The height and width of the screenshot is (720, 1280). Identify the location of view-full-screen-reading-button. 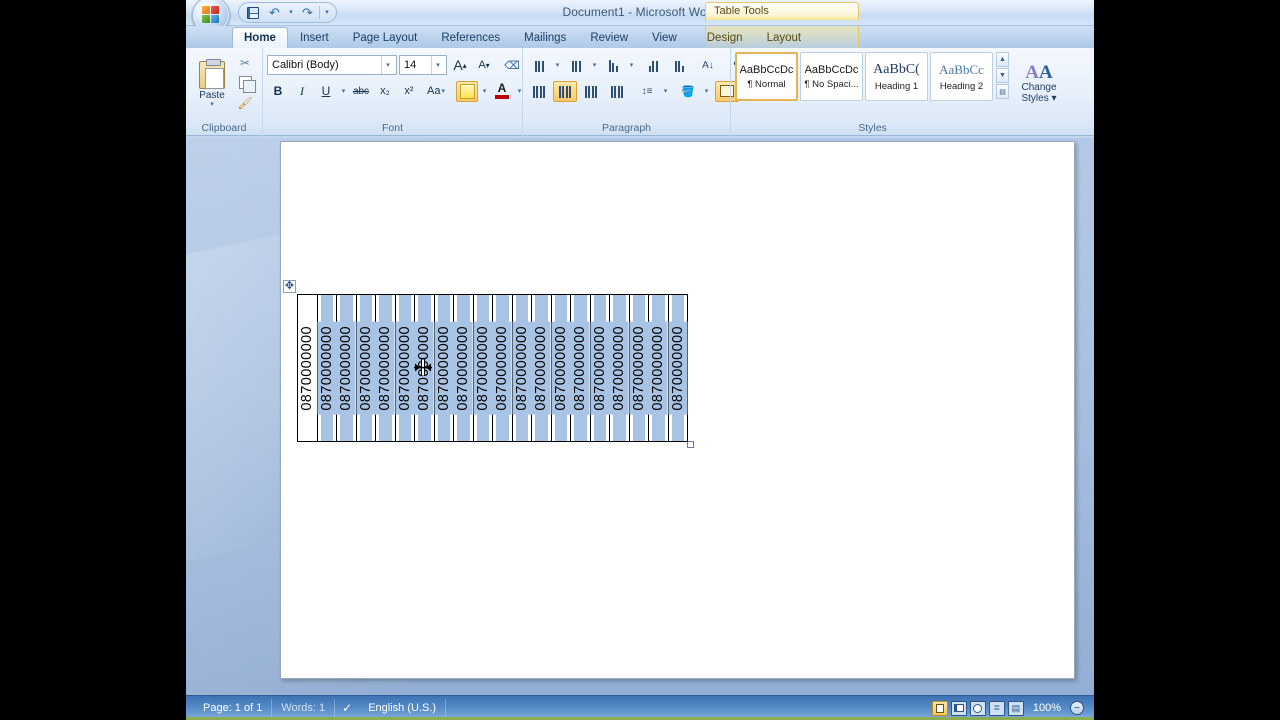
(958, 708).